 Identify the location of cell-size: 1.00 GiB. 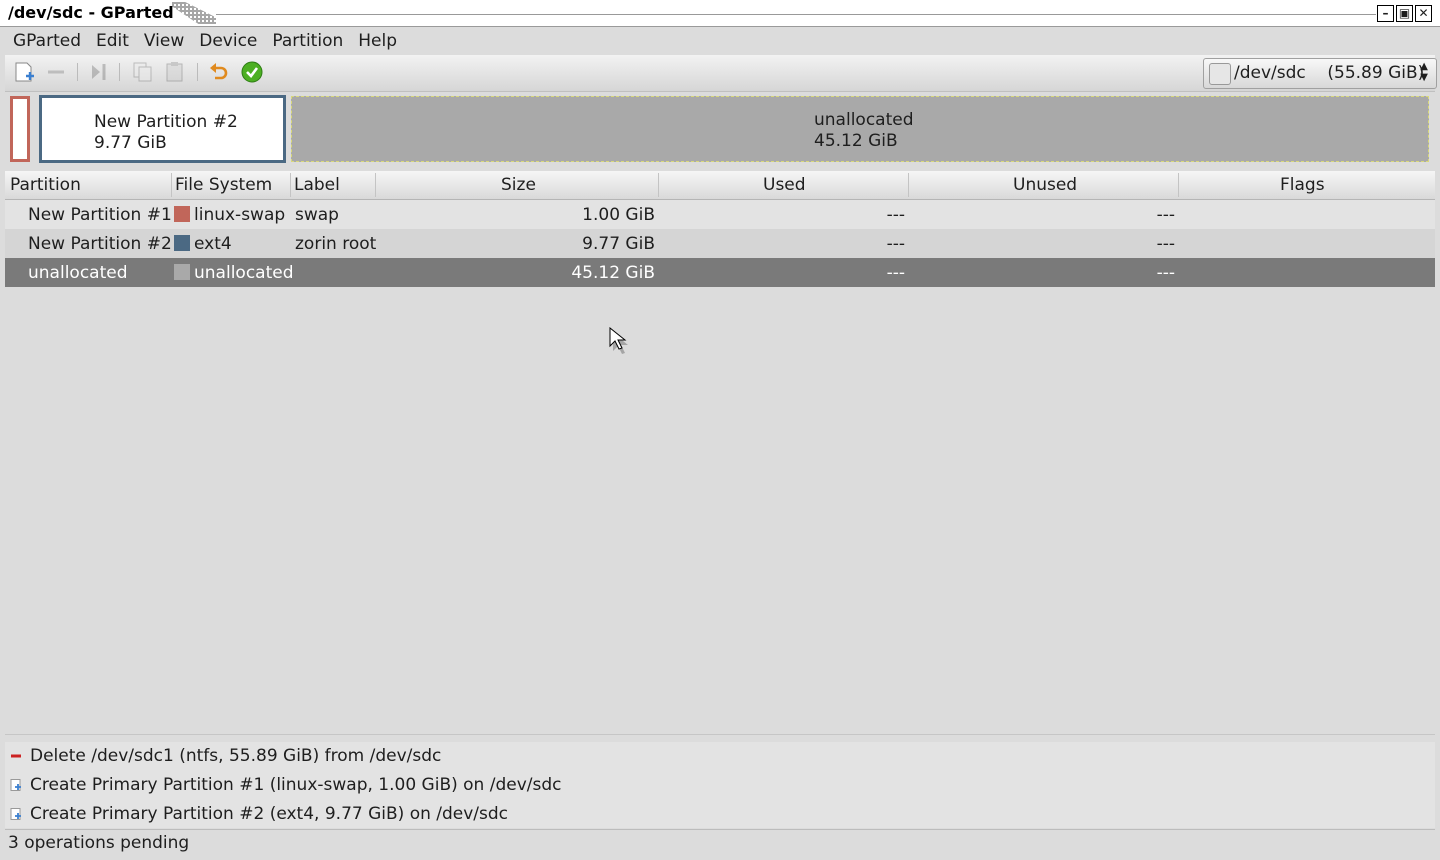
(618, 215).